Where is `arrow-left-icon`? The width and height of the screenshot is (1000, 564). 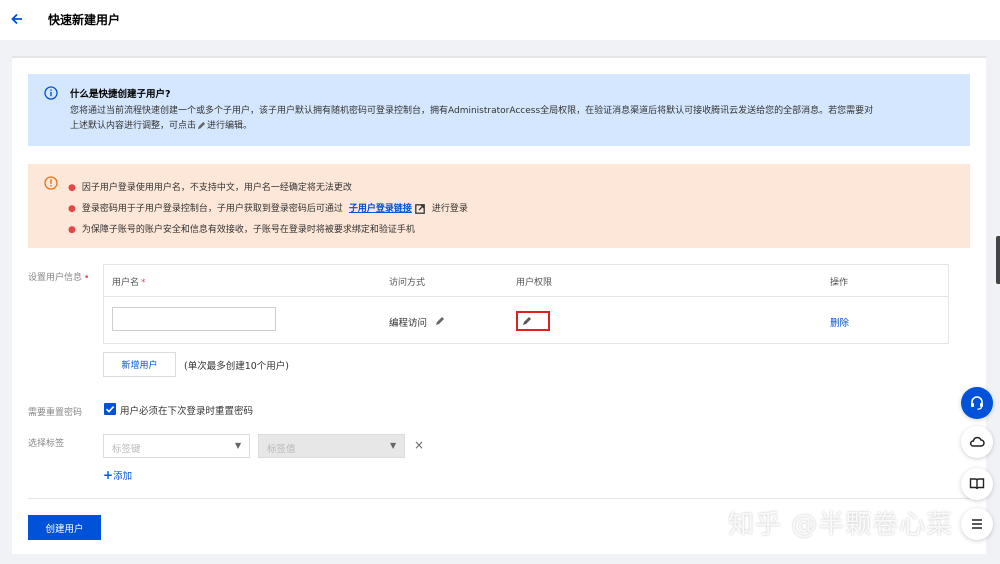 arrow-left-icon is located at coordinates (17, 19).